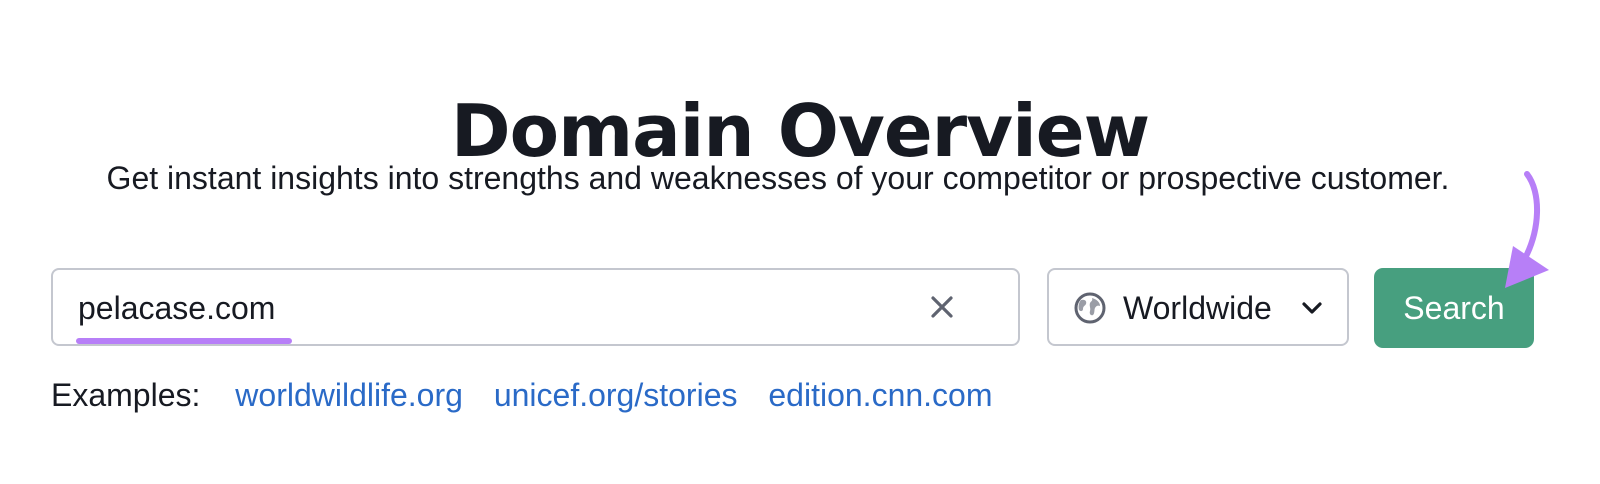 The width and height of the screenshot is (1600, 484). Describe the element at coordinates (616, 395) in the screenshot. I see `example-link-unicef: unicef.org/stories` at that location.